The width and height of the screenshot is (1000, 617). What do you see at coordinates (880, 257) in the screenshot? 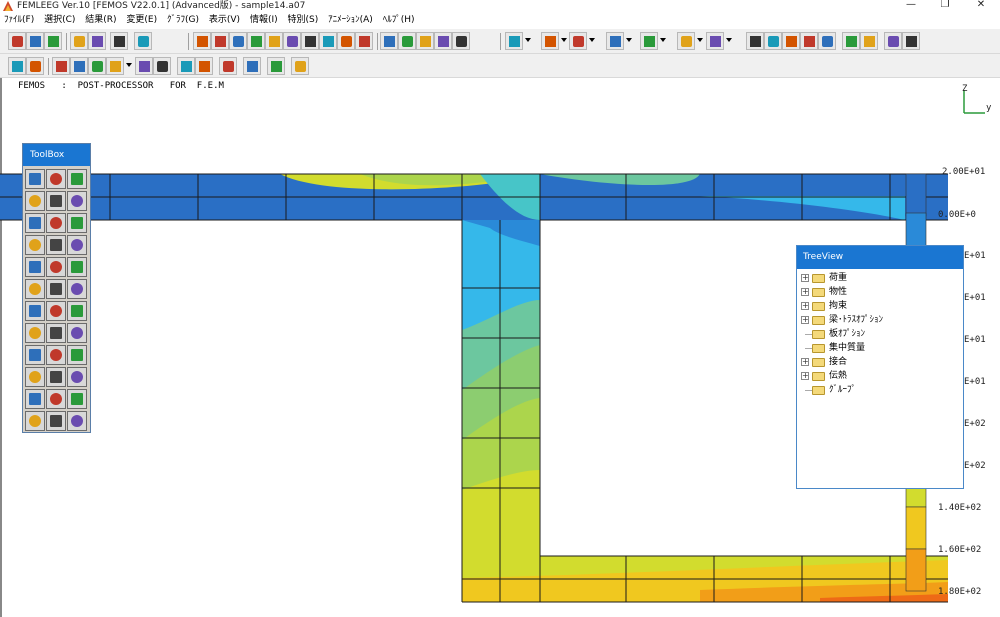
I see `treeview-title: TreeView` at bounding box center [880, 257].